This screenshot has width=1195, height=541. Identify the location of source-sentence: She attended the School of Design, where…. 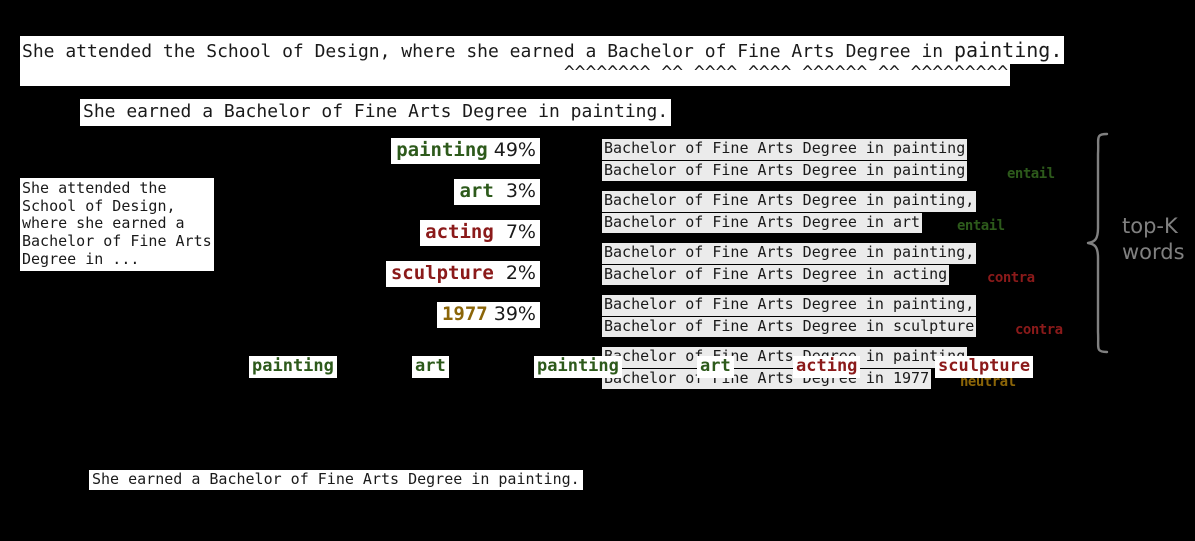
(542, 50).